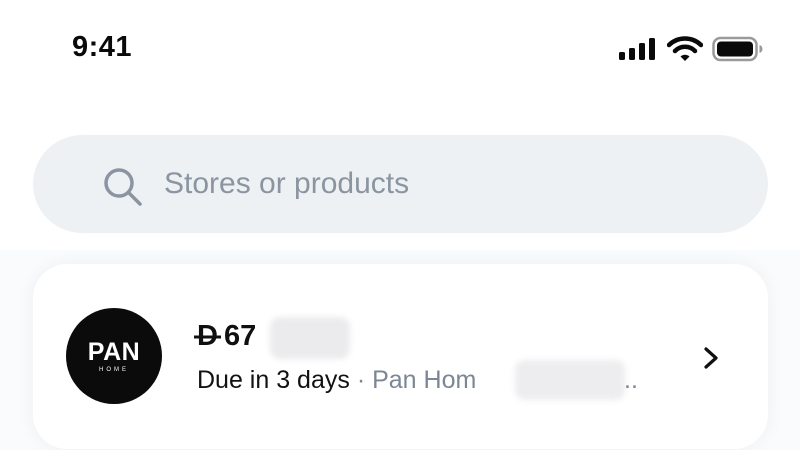  Describe the element at coordinates (424, 380) in the screenshot. I see `store-name: Pan Hom` at that location.